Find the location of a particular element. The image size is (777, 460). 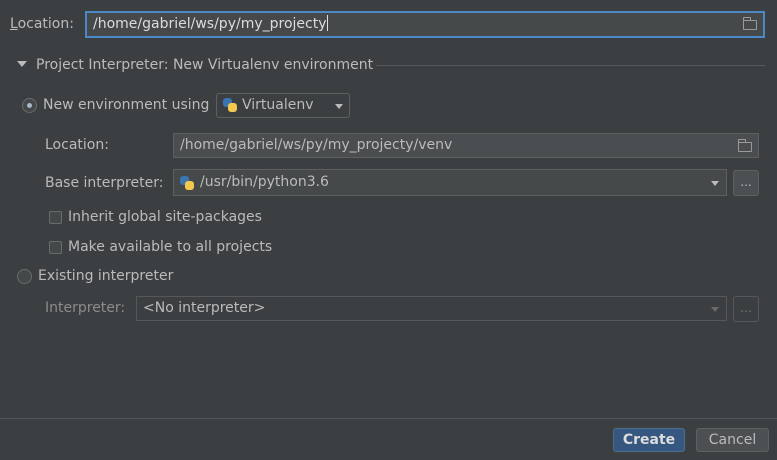

create-button: Create is located at coordinates (649, 440).